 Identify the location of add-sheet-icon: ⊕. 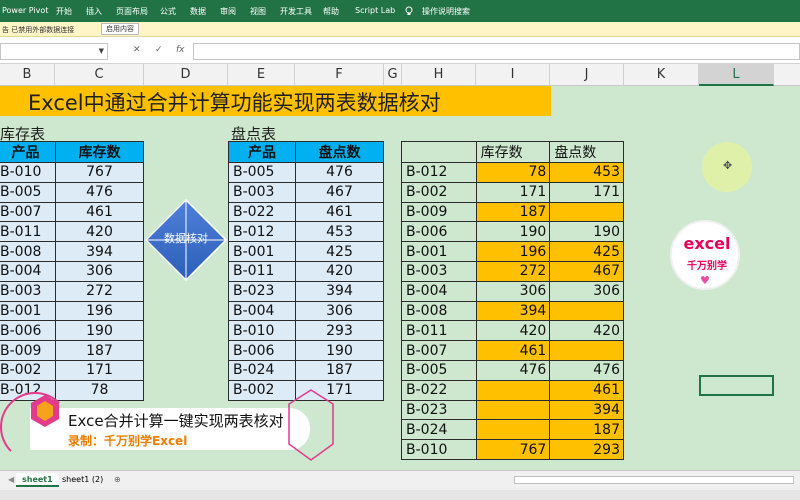
(117, 480).